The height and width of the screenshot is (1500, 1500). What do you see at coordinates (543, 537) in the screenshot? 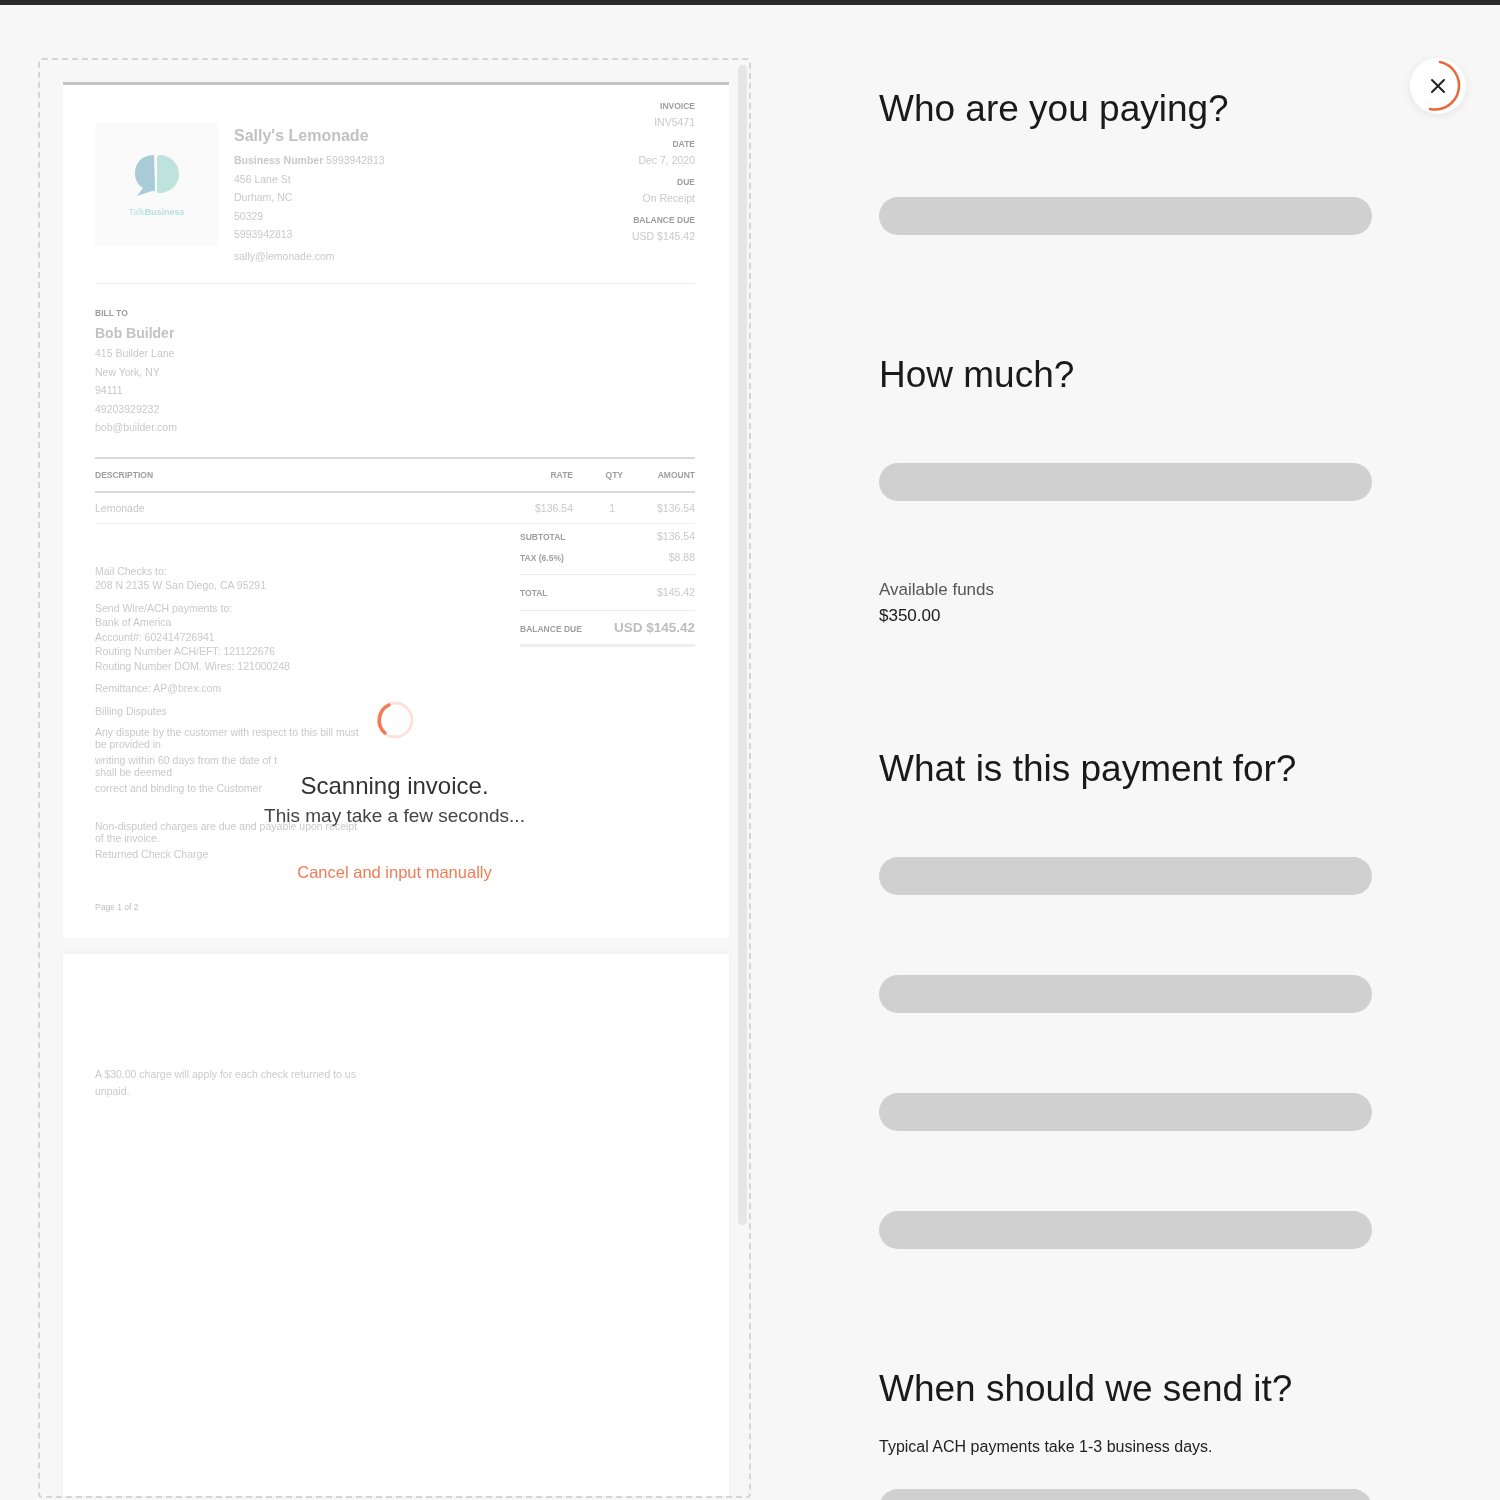
I see `total-label: SUBTOTAL` at bounding box center [543, 537].